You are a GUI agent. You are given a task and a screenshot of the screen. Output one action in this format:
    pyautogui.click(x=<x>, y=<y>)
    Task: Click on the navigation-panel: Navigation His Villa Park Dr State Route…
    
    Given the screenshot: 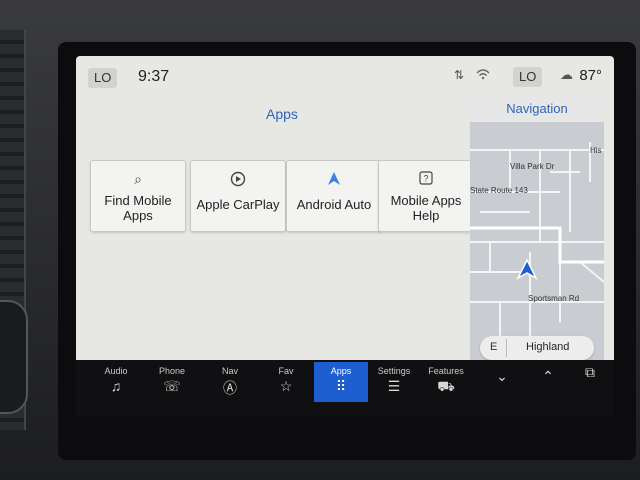 What is the action you would take?
    pyautogui.click(x=537, y=231)
    